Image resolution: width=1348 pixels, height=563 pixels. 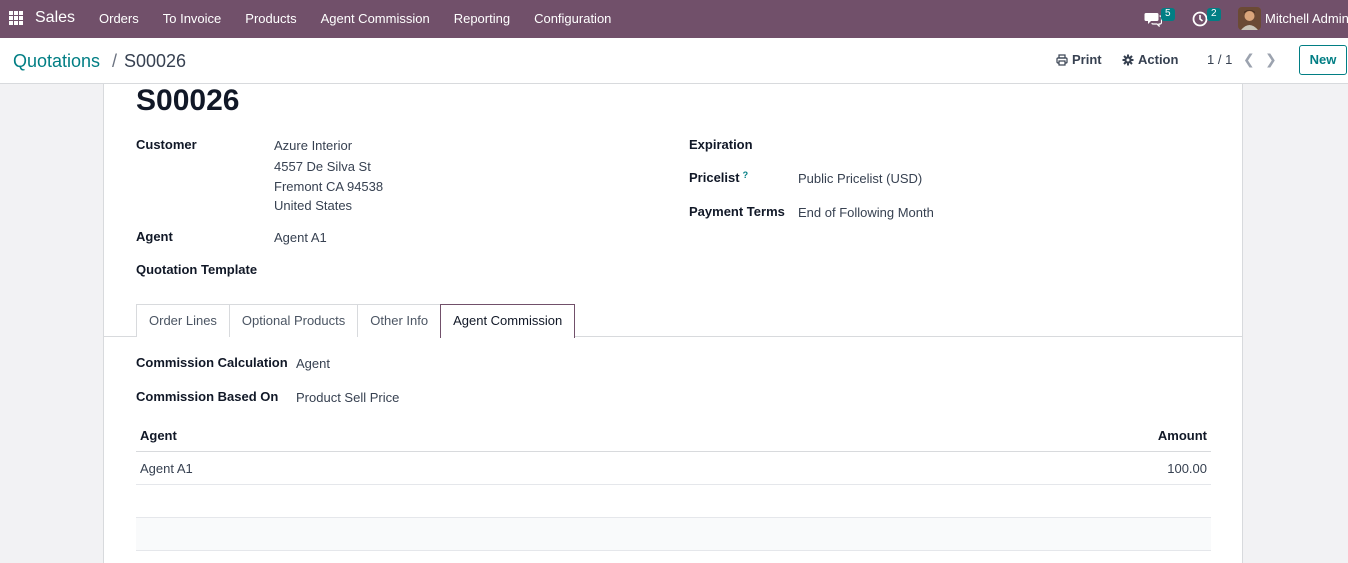 I want to click on print-button: Print, so click(x=1079, y=59).